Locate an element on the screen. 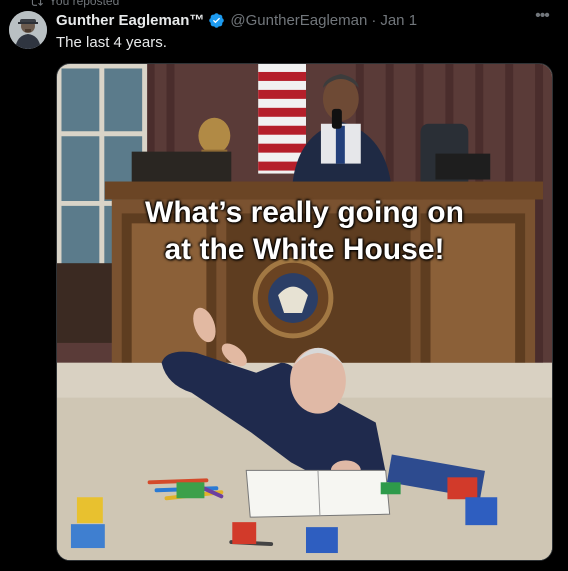  meme-caption-line-1: What’s really going on is located at coordinates (304, 212).